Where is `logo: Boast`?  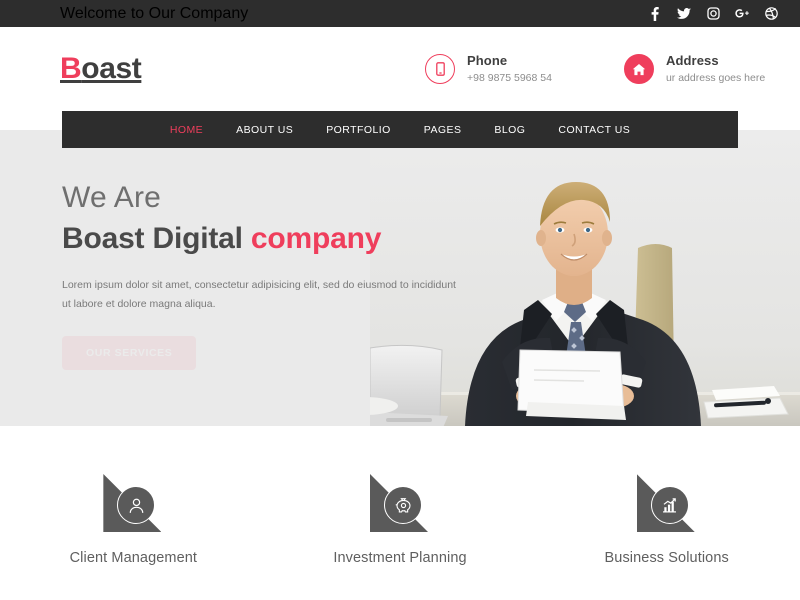 logo: Boast is located at coordinates (101, 68).